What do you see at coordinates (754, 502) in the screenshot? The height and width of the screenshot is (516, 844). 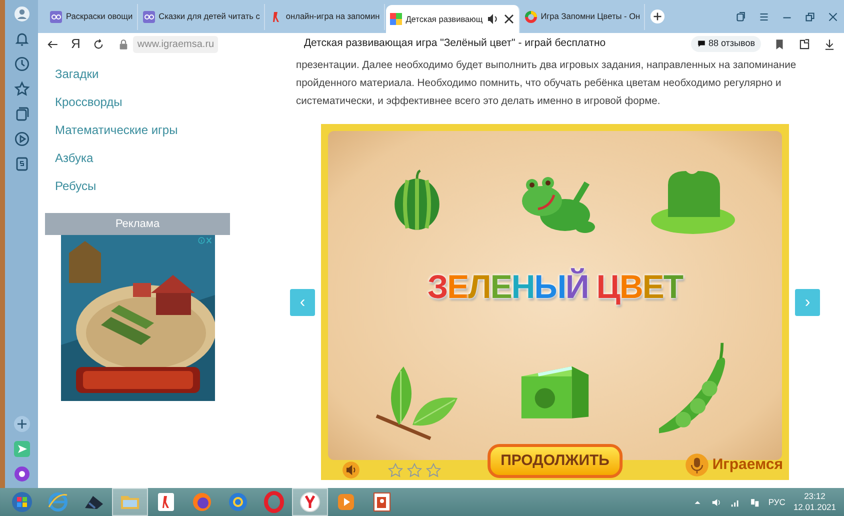 I see `network-icon` at bounding box center [754, 502].